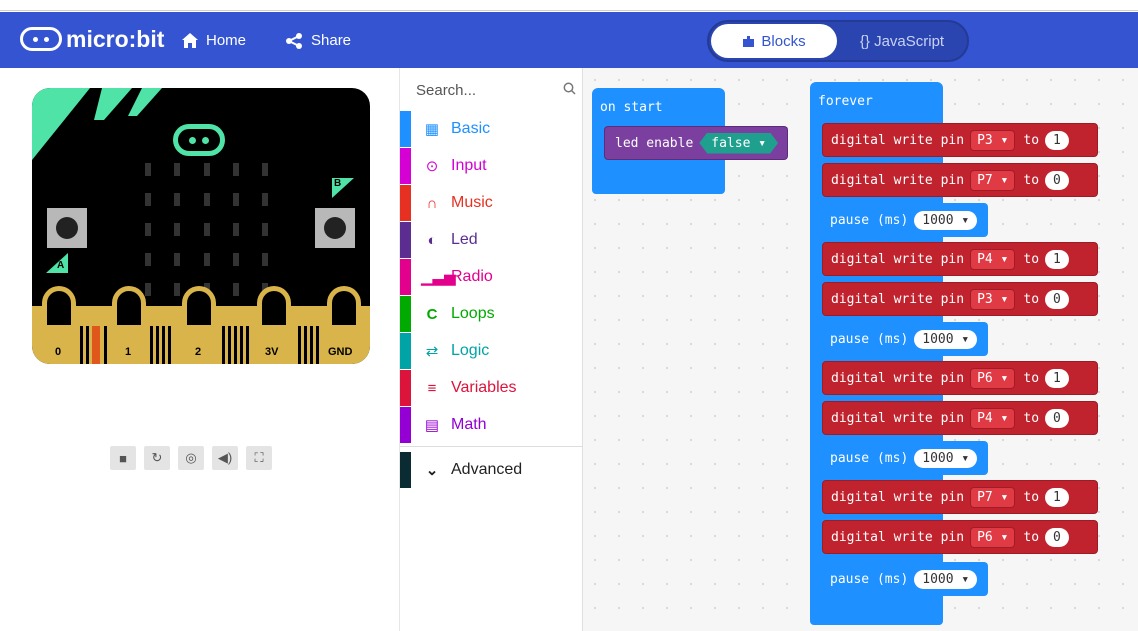 The image size is (1138, 631). I want to click on stop-icon: ■, so click(123, 458).